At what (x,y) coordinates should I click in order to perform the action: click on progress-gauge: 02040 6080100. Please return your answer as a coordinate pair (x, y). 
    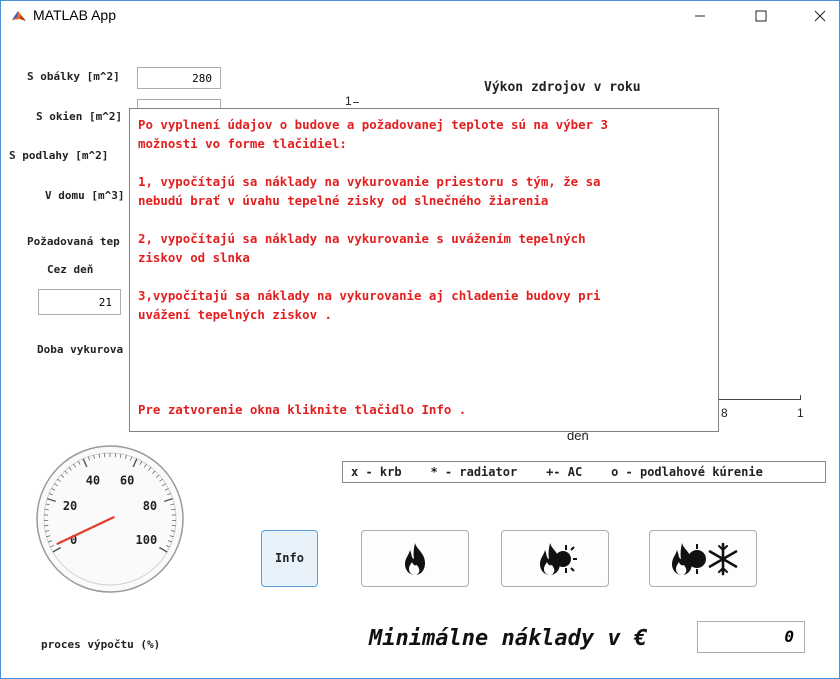
    Looking at the image, I should click on (110, 519).